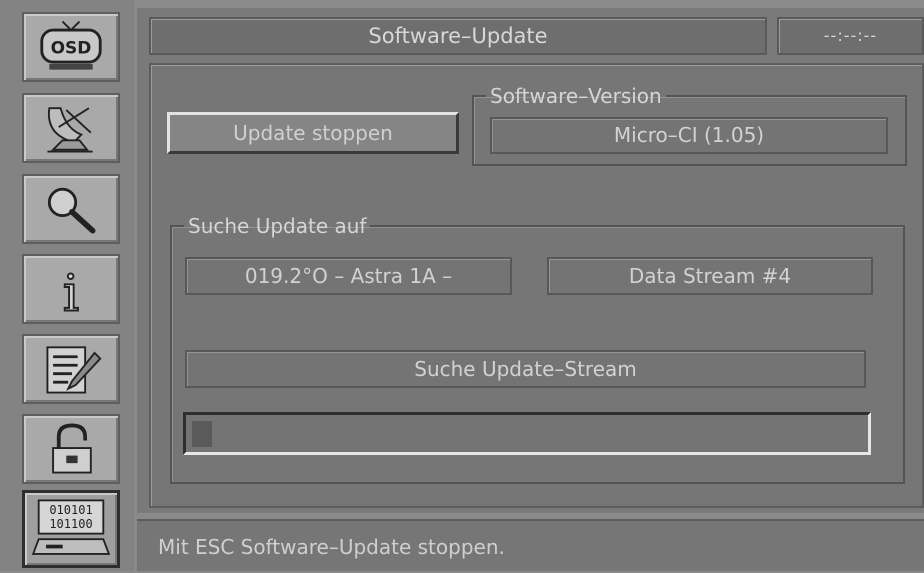  I want to click on stop-update-button: Update stoppen, so click(313, 133).